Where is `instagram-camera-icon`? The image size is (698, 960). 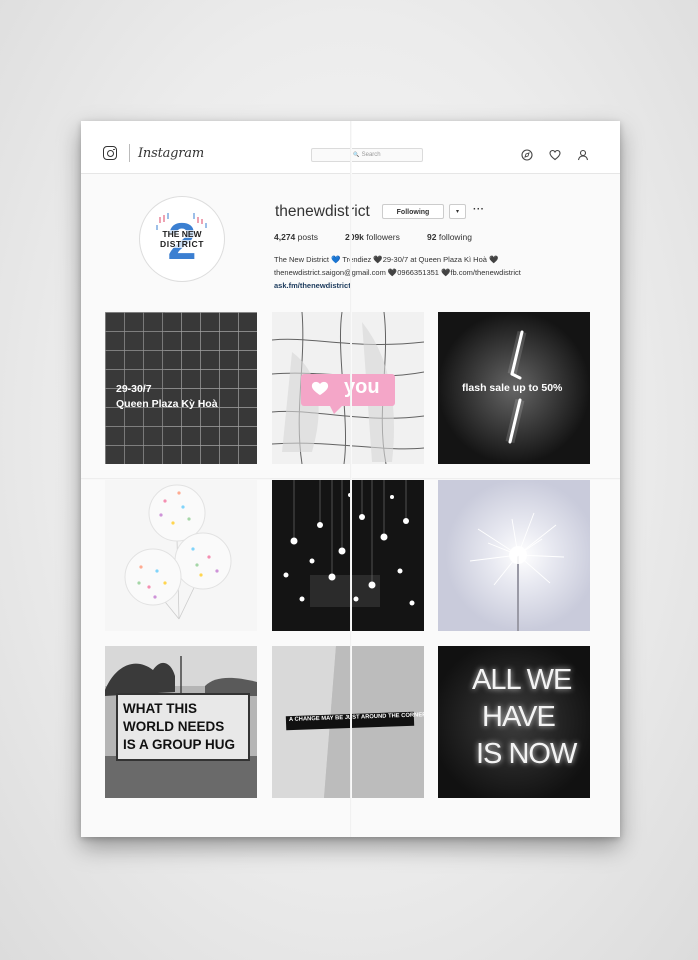
instagram-camera-icon is located at coordinates (110, 153).